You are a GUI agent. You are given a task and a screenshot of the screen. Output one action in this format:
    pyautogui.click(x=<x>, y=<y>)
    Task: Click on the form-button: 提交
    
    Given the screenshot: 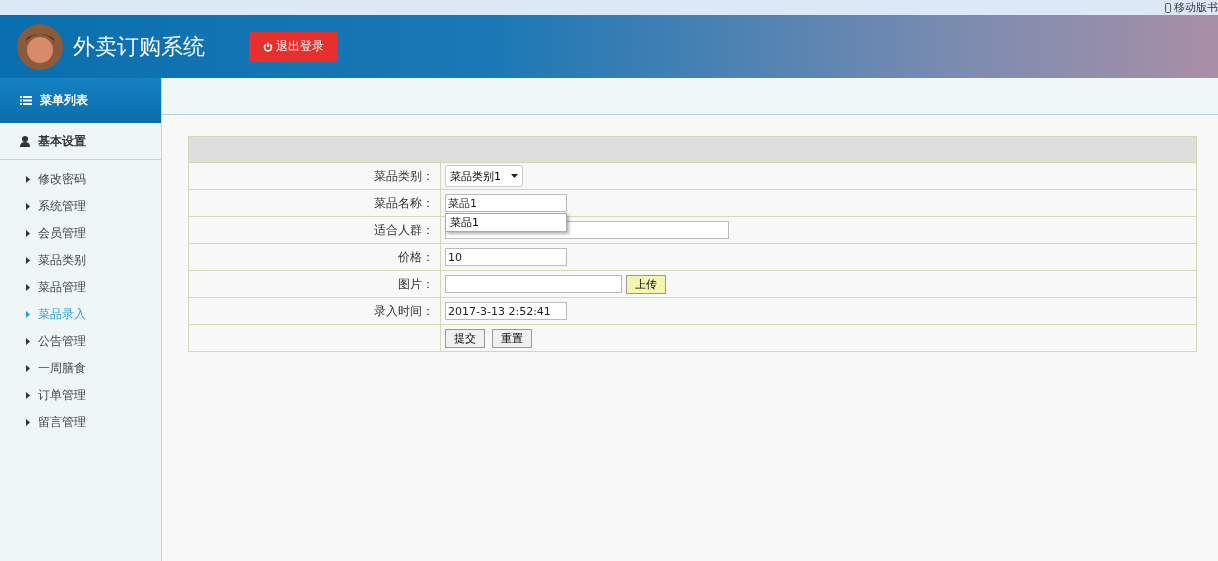 What is the action you would take?
    pyautogui.click(x=465, y=338)
    